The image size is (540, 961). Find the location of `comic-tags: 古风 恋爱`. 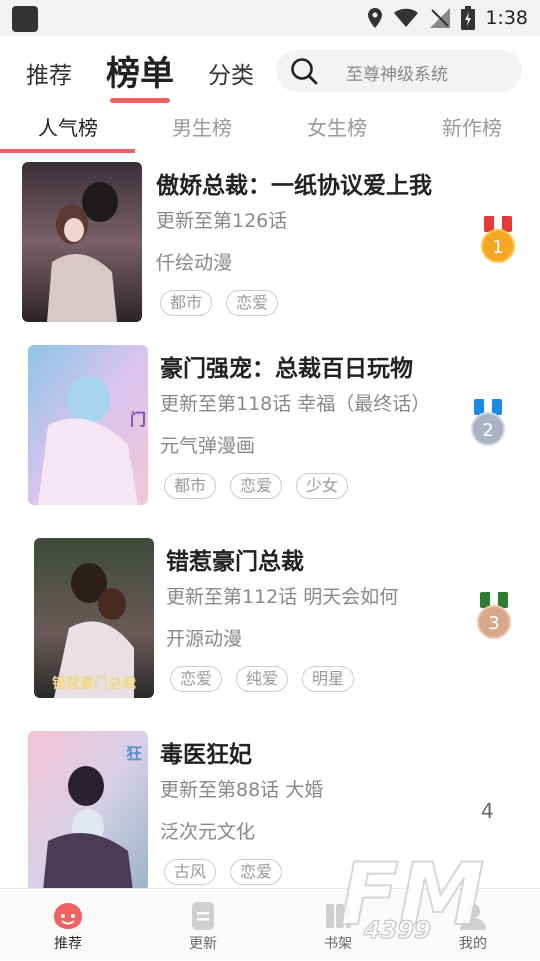

comic-tags: 古风 恋爱 is located at coordinates (223, 872).